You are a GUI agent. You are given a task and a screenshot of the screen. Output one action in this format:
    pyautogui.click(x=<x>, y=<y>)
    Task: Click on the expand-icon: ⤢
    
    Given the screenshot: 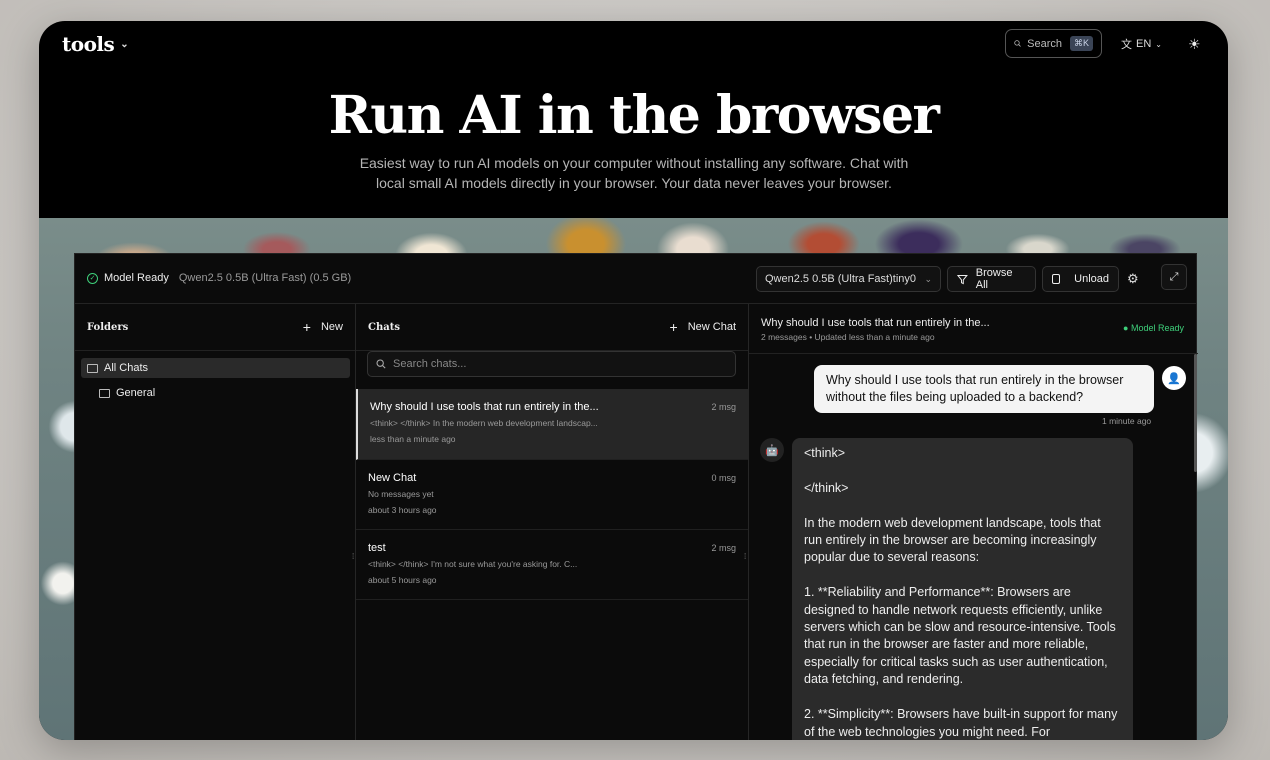 What is the action you would take?
    pyautogui.click(x=1174, y=276)
    